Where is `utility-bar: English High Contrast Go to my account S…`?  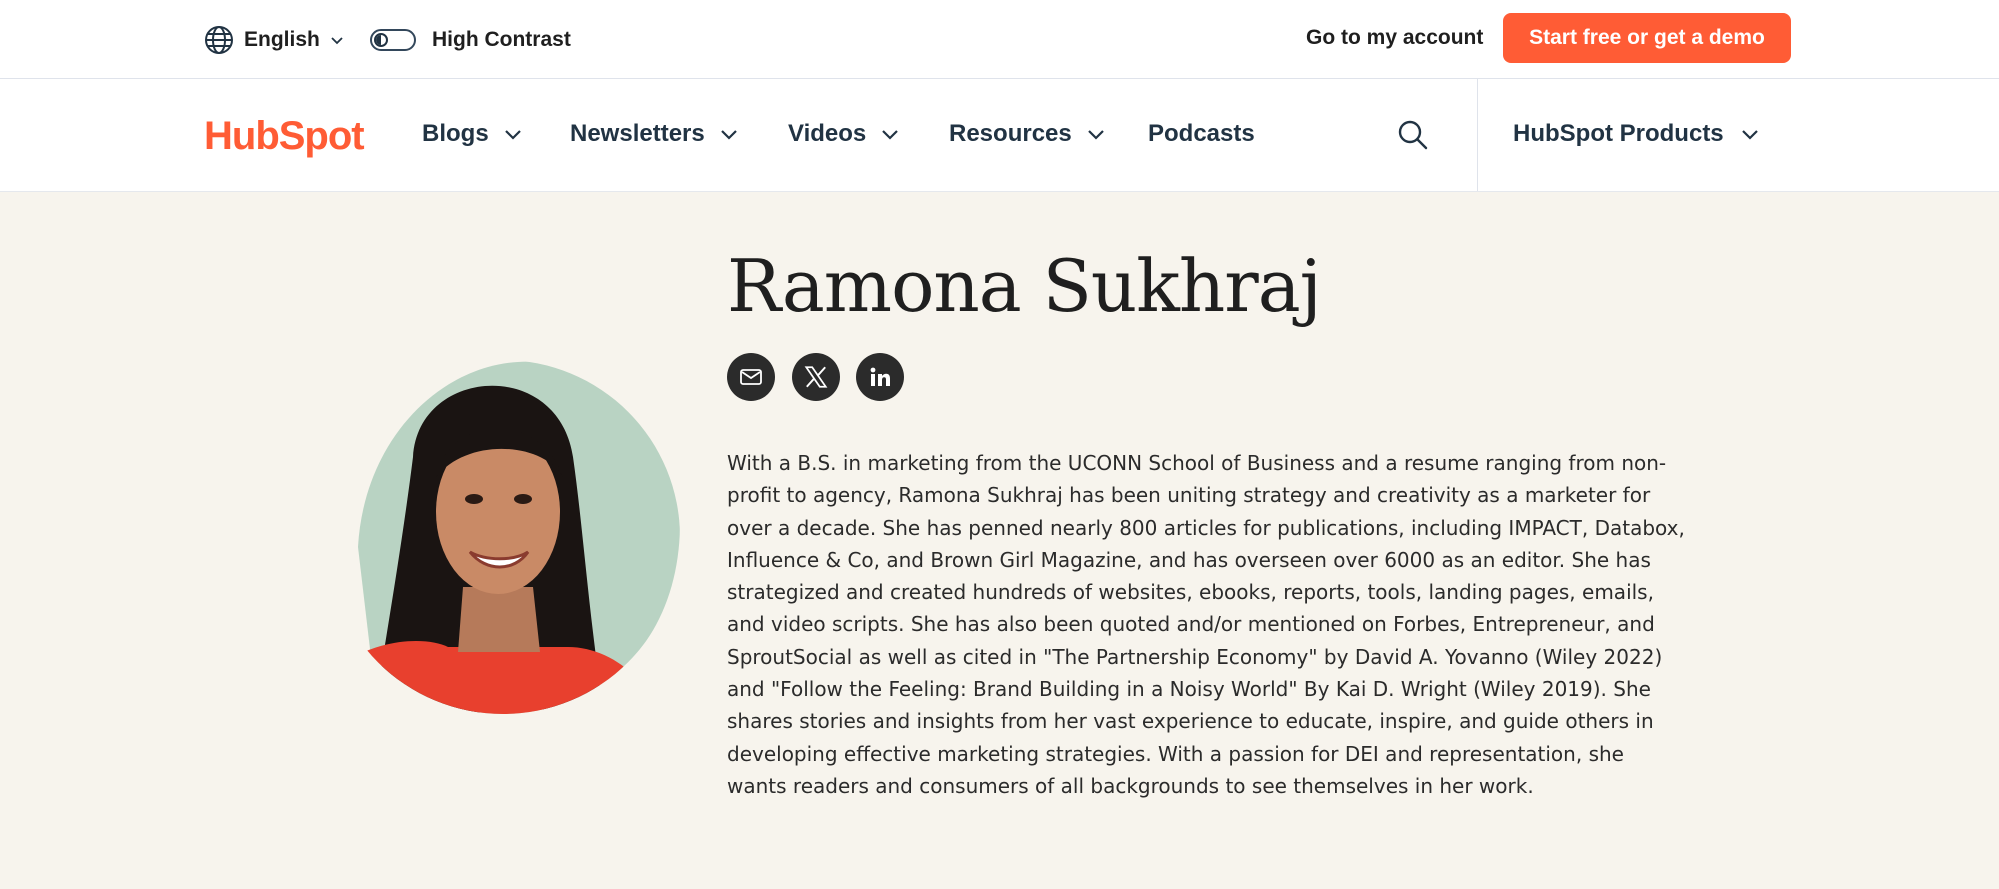 utility-bar: English High Contrast Go to my account S… is located at coordinates (999, 39).